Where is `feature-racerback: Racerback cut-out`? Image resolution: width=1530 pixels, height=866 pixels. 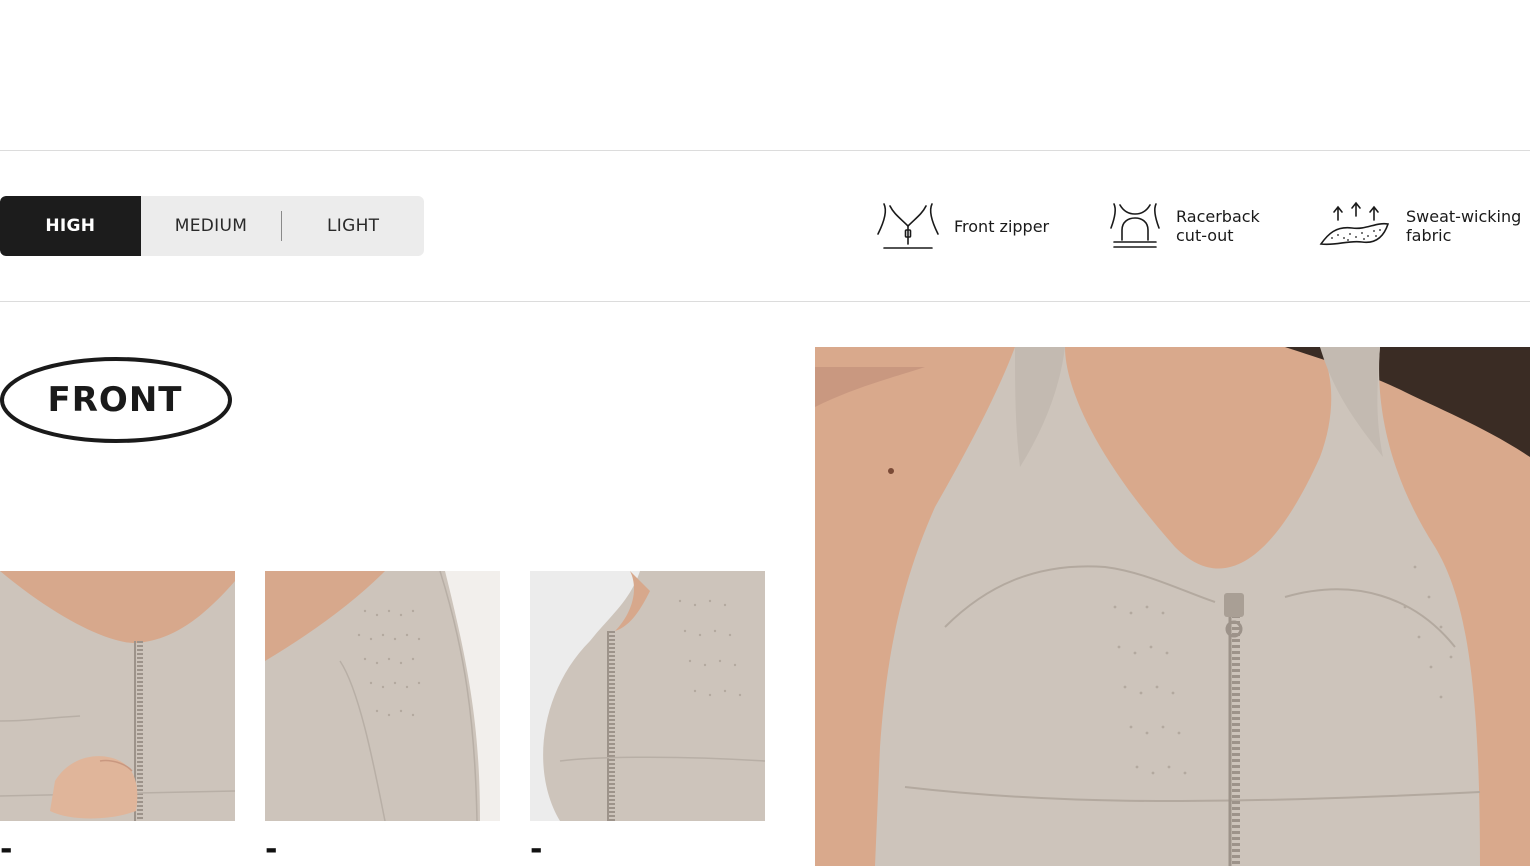 feature-racerback: Racerback cut-out is located at coordinates (1184, 226).